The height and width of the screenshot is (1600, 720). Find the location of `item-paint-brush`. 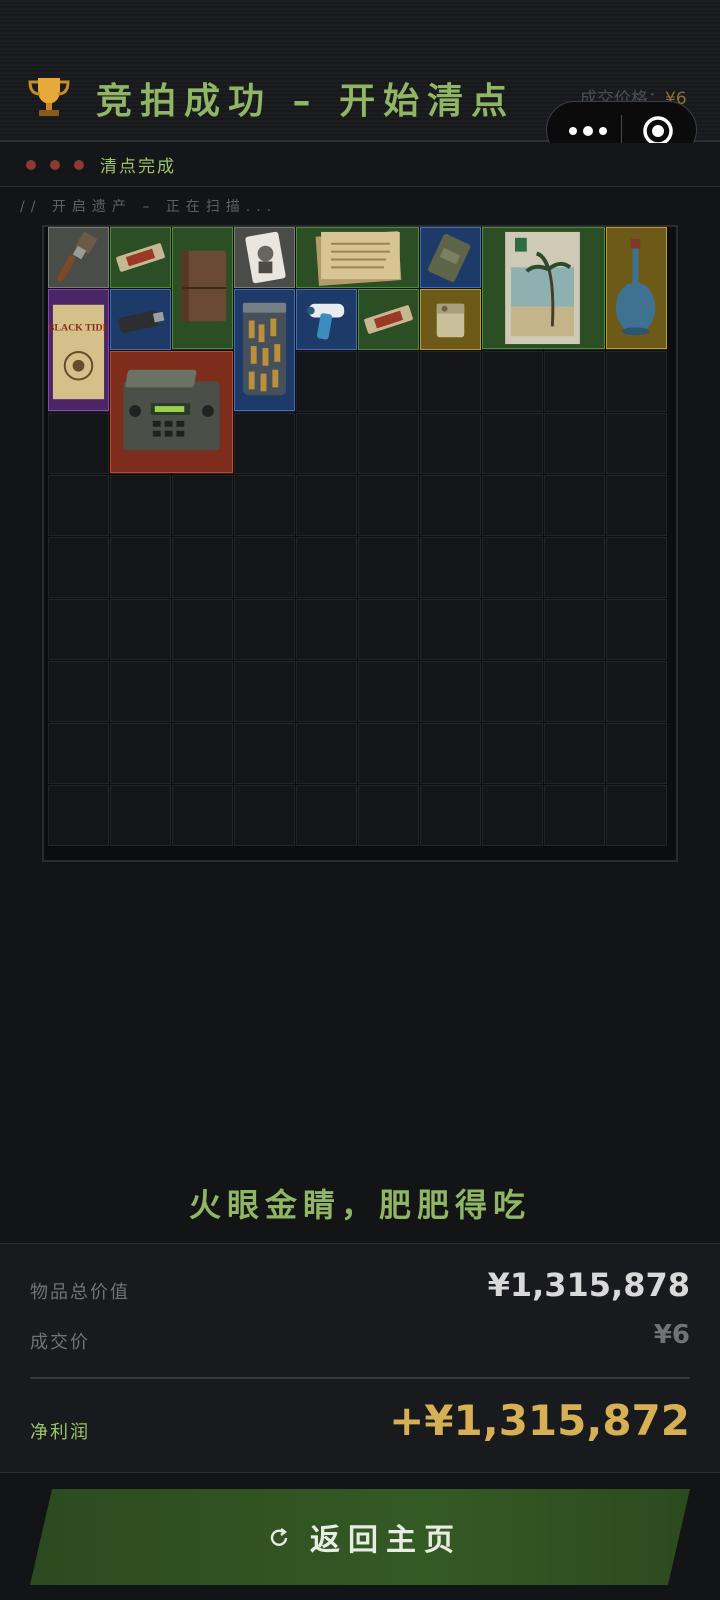

item-paint-brush is located at coordinates (78, 257).